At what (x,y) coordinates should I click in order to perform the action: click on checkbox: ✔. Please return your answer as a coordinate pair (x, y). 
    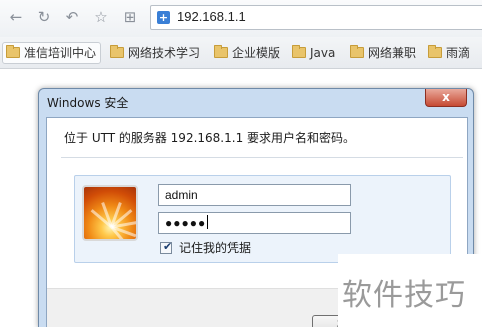
    Looking at the image, I should click on (166, 247).